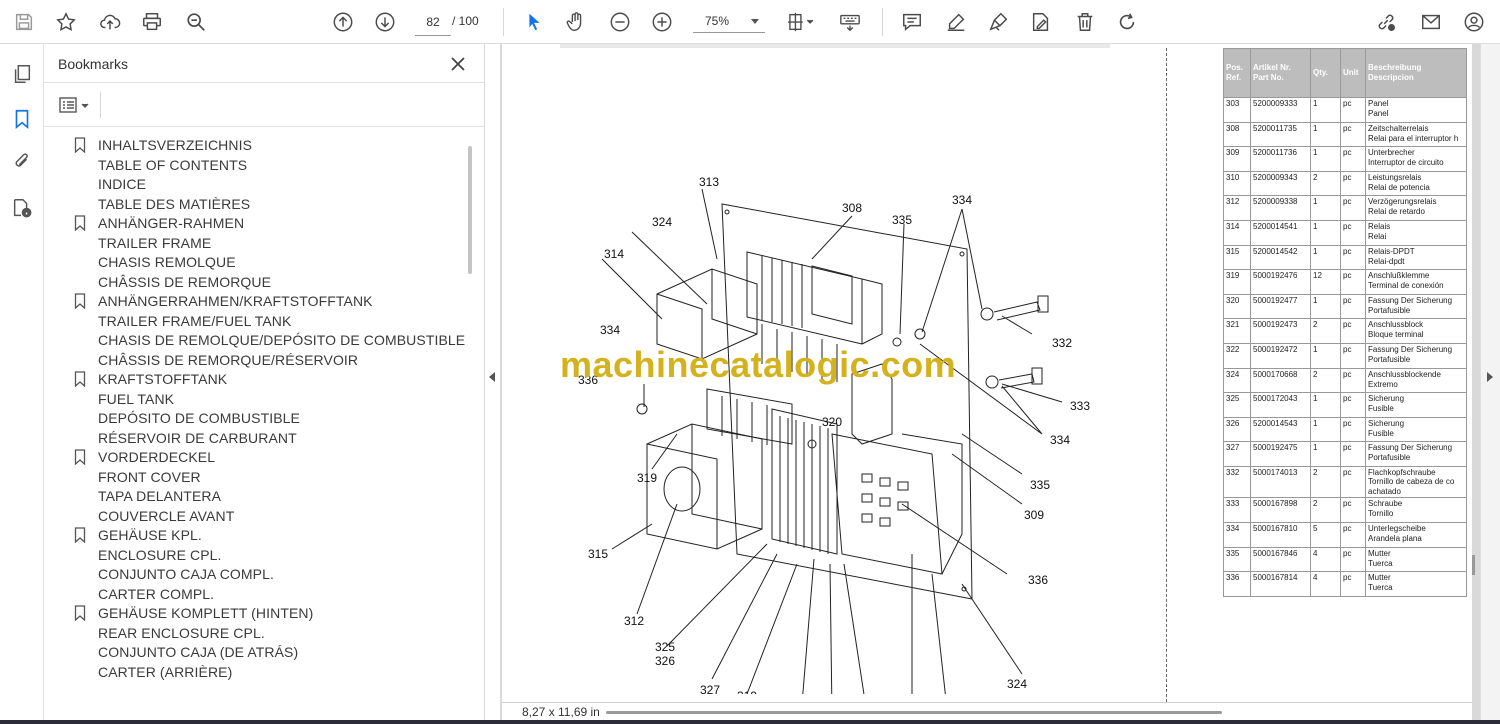 This screenshot has width=1500, height=724. What do you see at coordinates (1410, 448) in the screenshot?
I see `description-line: Fassung Der Sicherung` at bounding box center [1410, 448].